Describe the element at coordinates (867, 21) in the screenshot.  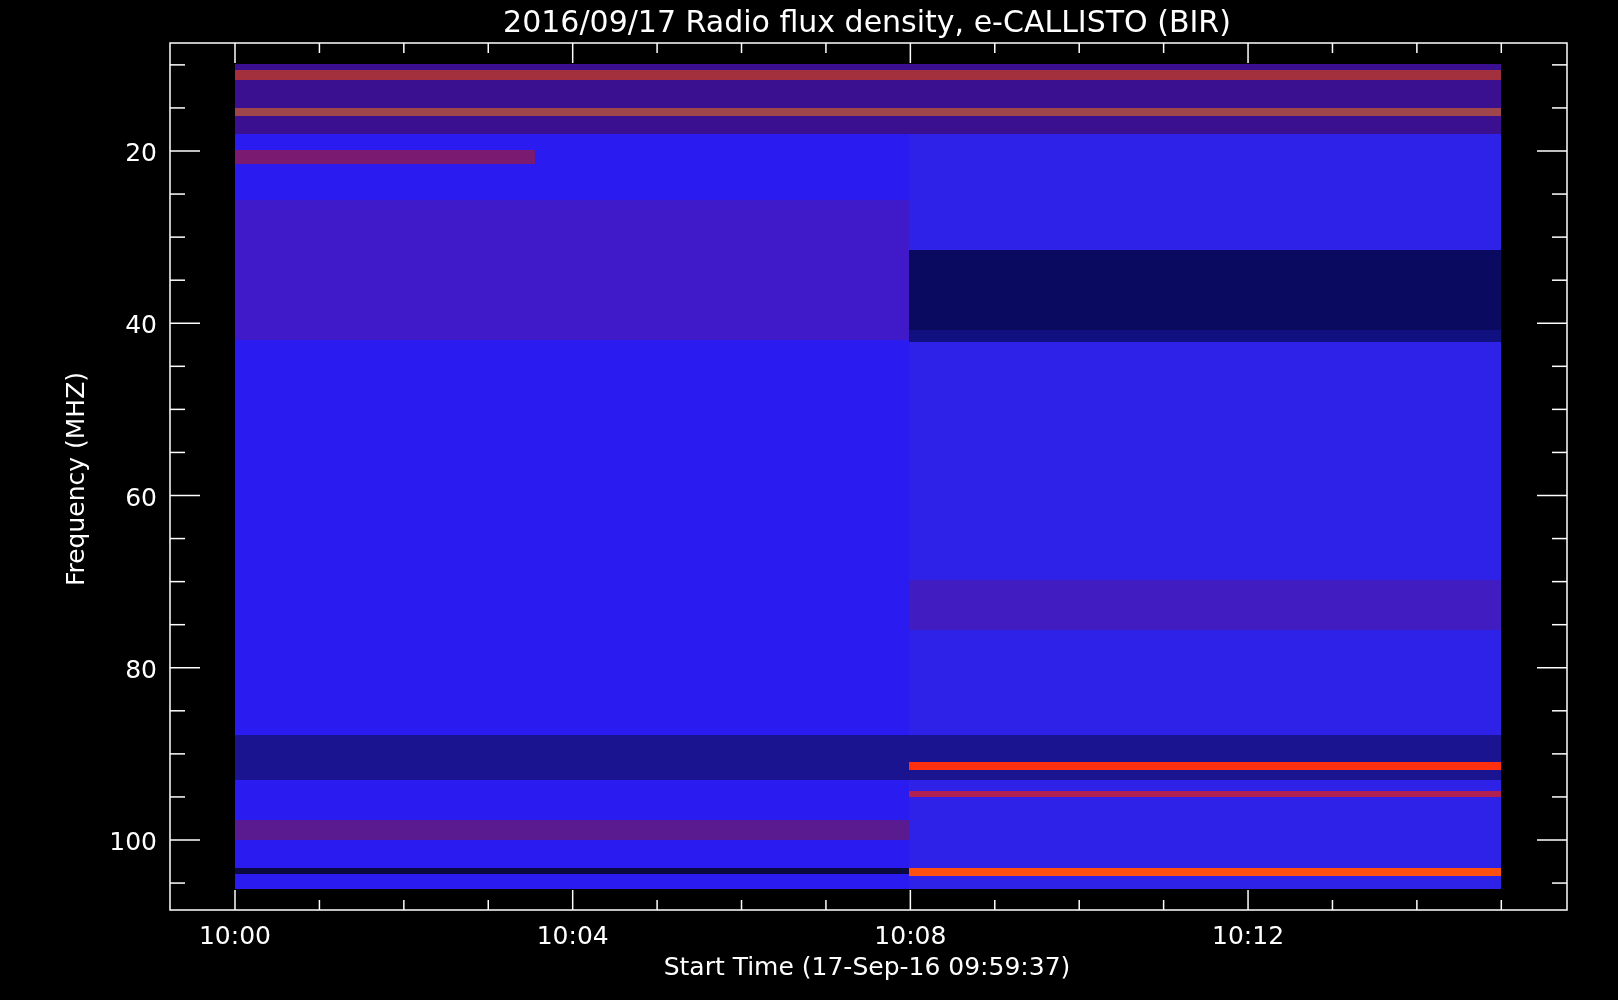
I see `chart-title: 2016/09/17 Radio flux density, e-CALLISTO (BIR)` at that location.